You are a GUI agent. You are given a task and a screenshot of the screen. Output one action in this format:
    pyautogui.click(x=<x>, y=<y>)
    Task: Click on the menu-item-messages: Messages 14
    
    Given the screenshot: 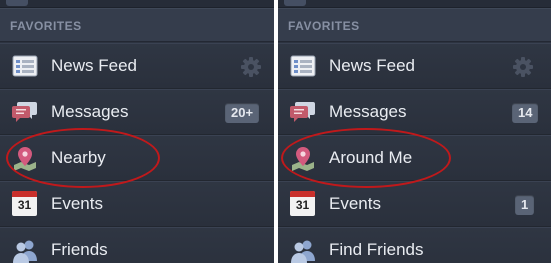 What is the action you would take?
    pyautogui.click(x=414, y=112)
    